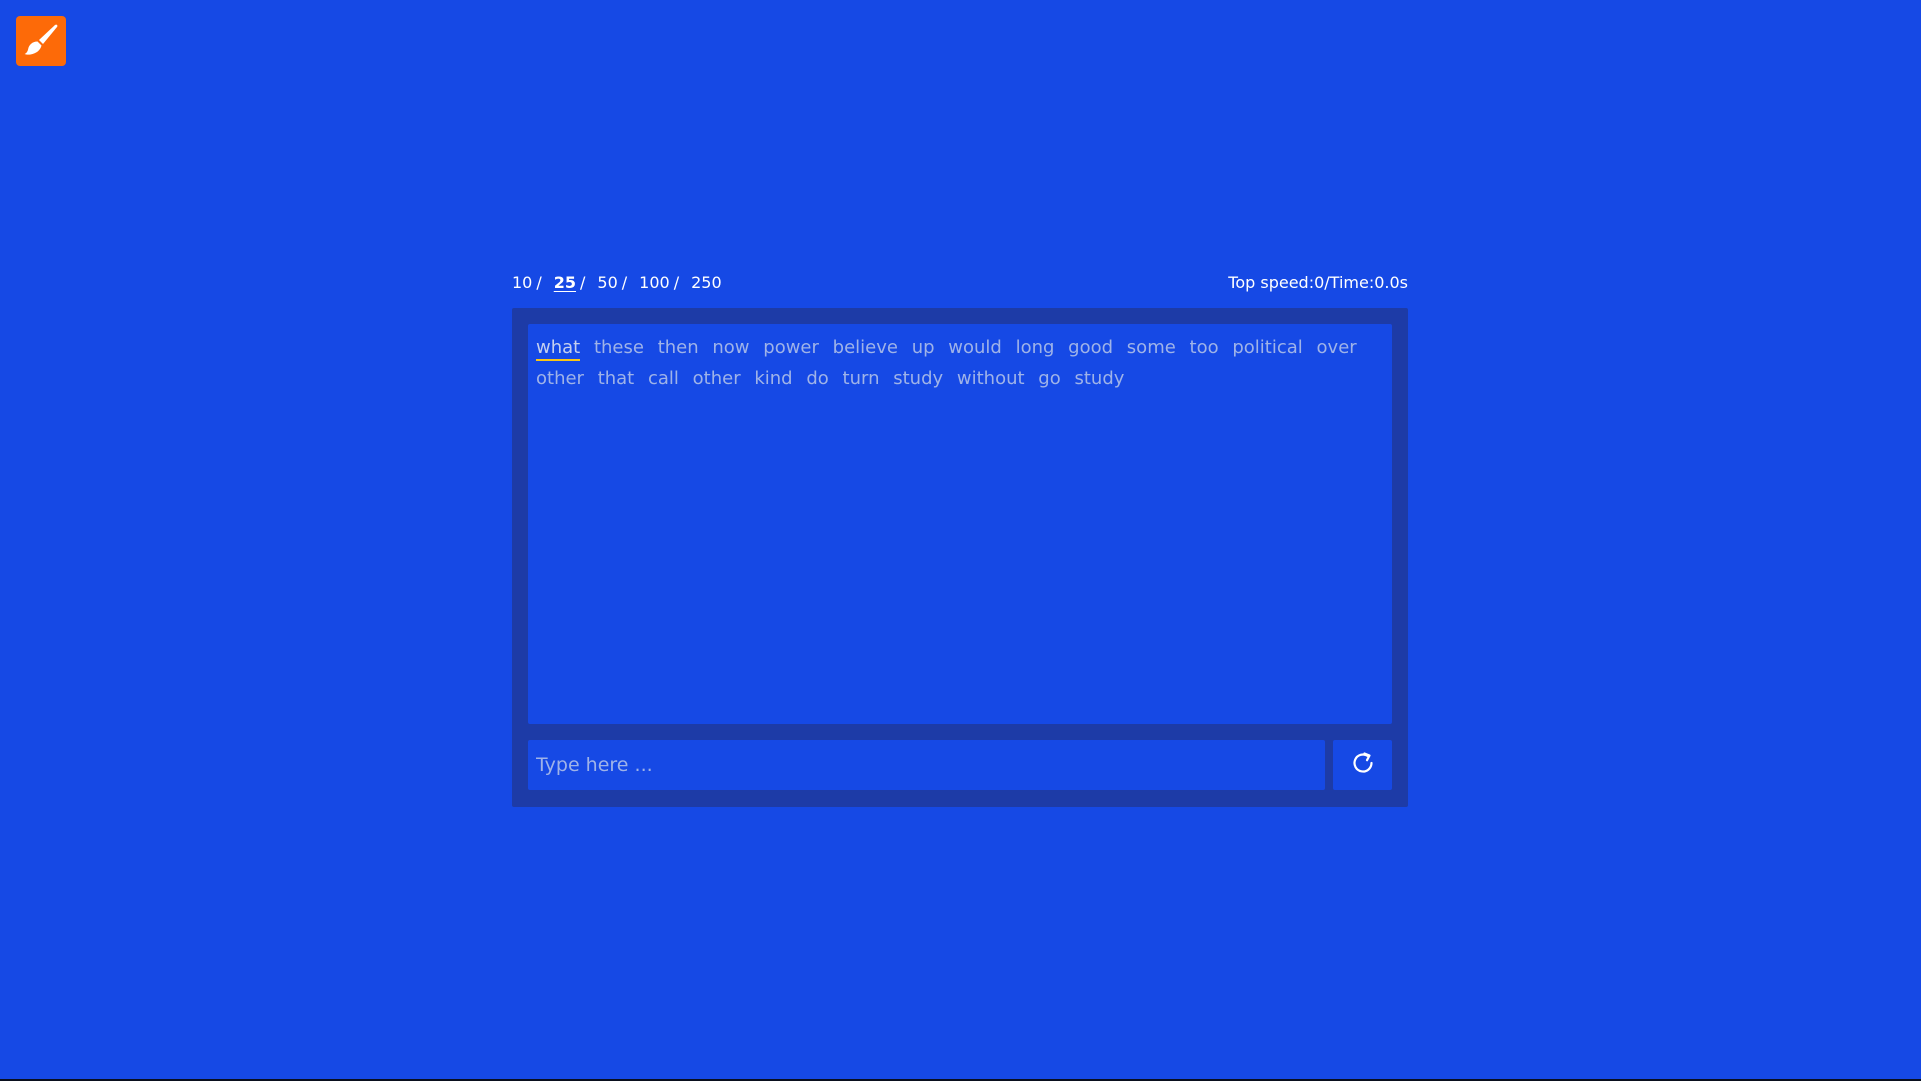  I want to click on word-count-option: 250, so click(706, 282).